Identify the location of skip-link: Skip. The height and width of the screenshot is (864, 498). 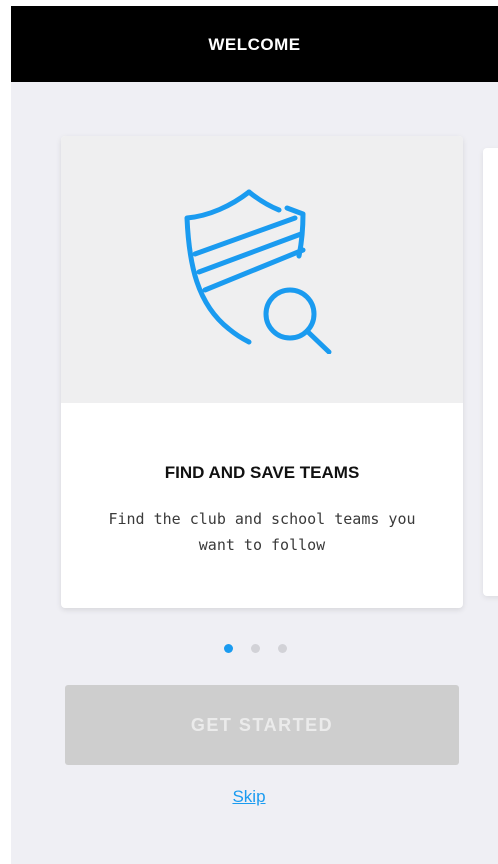
(249, 797).